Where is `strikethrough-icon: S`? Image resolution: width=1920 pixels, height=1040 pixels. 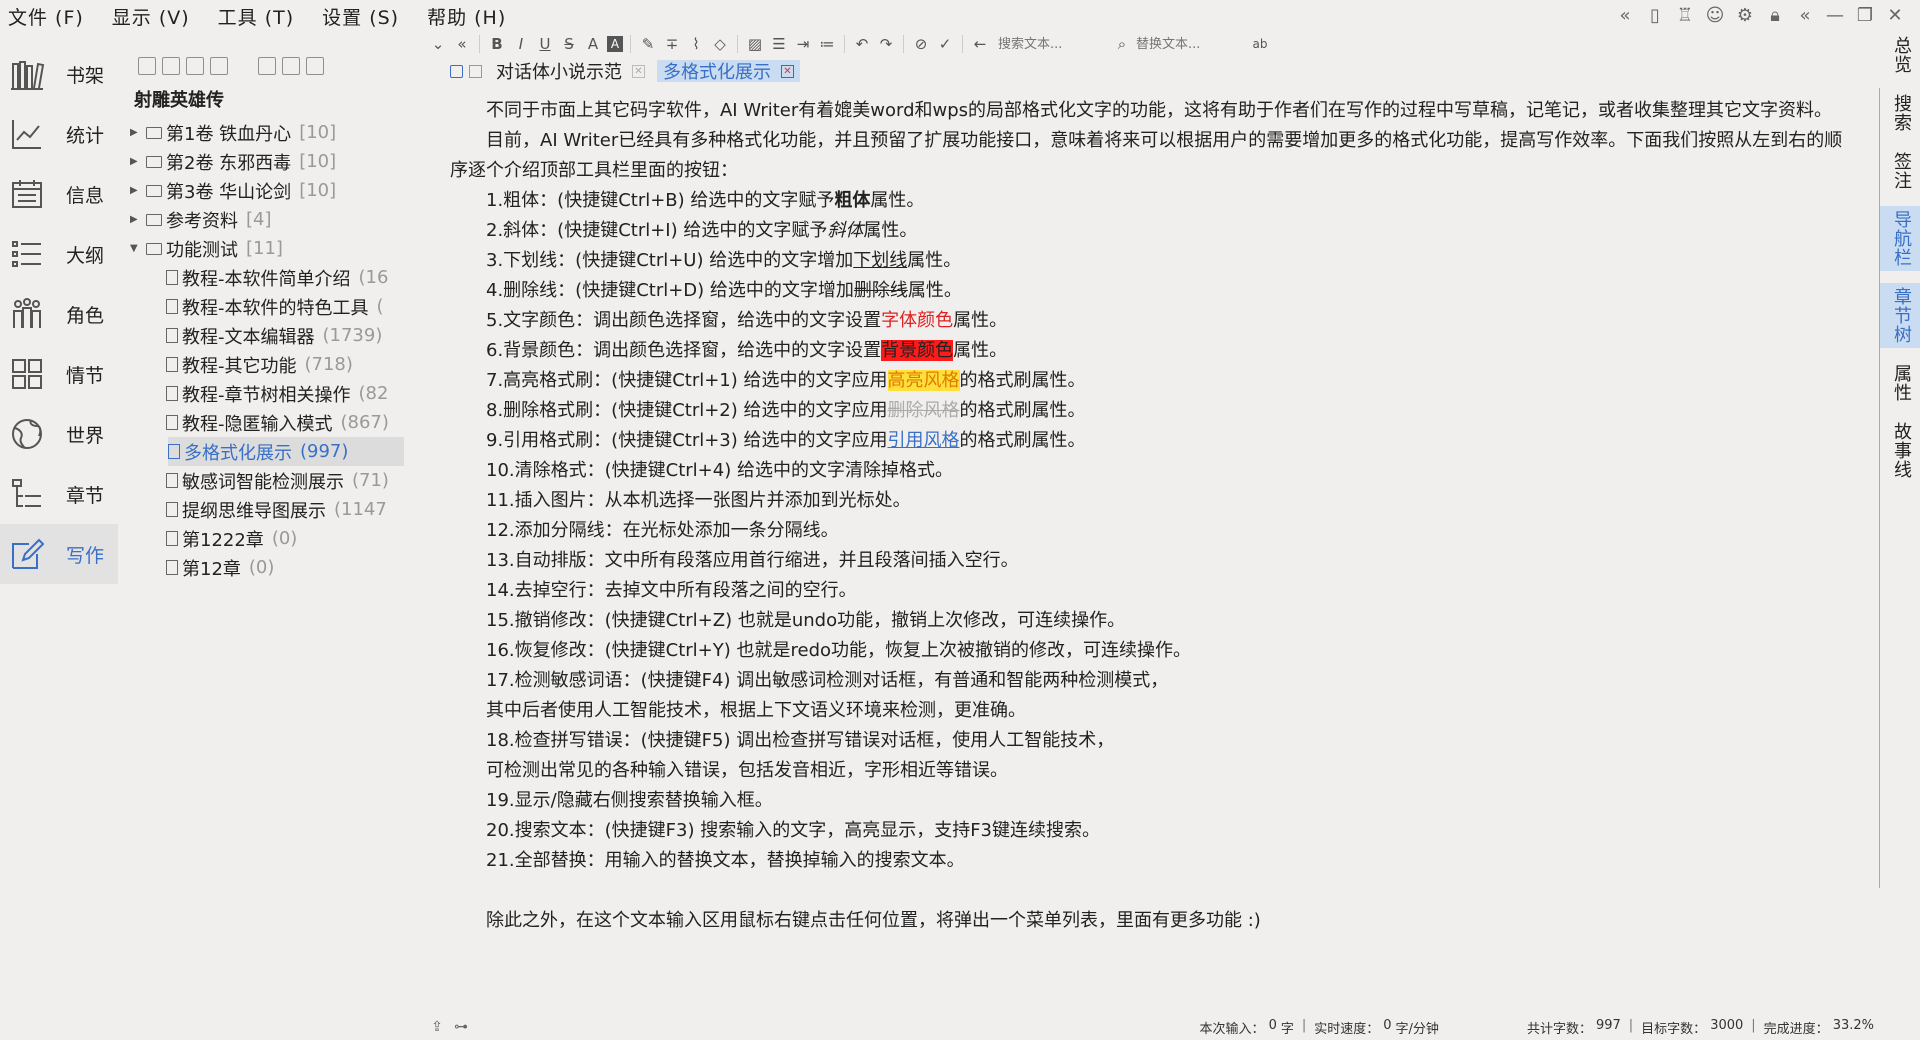
strikethrough-icon: S is located at coordinates (569, 44).